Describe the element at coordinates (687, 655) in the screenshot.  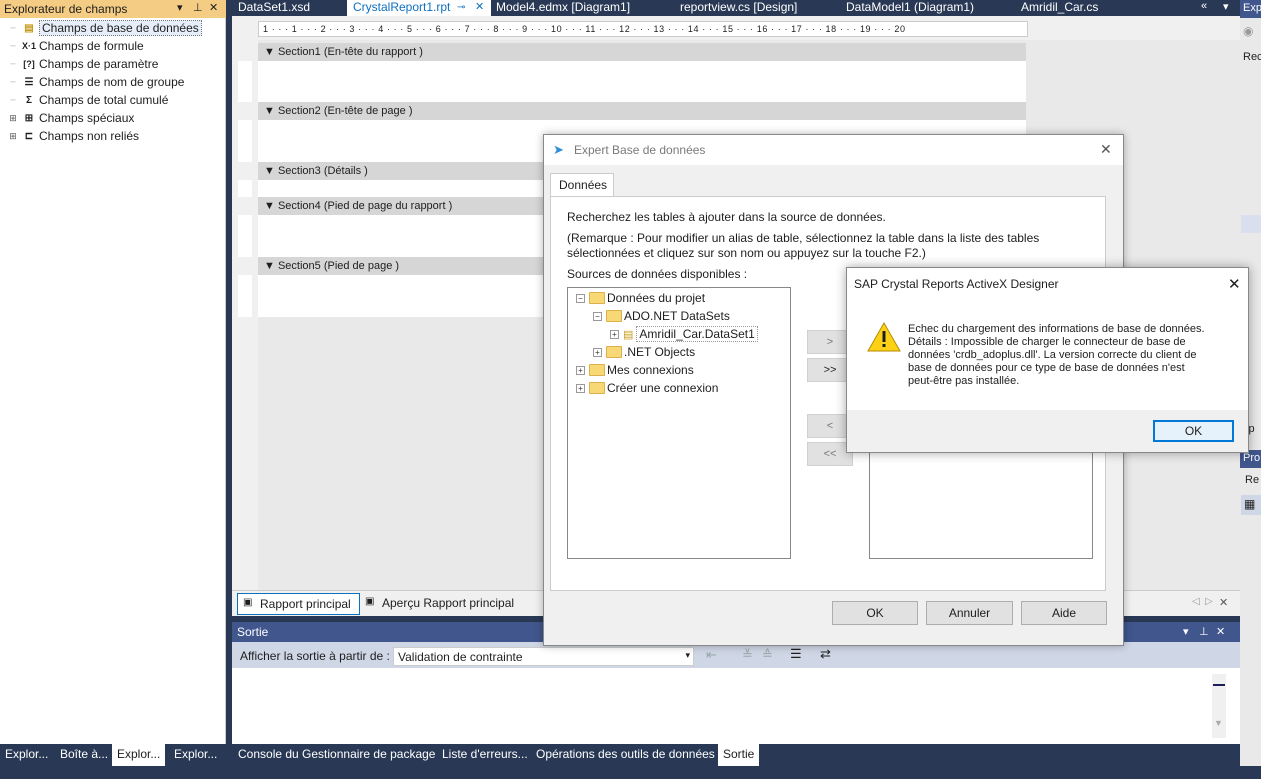
I see `chevron-down-icon: ▾` at that location.